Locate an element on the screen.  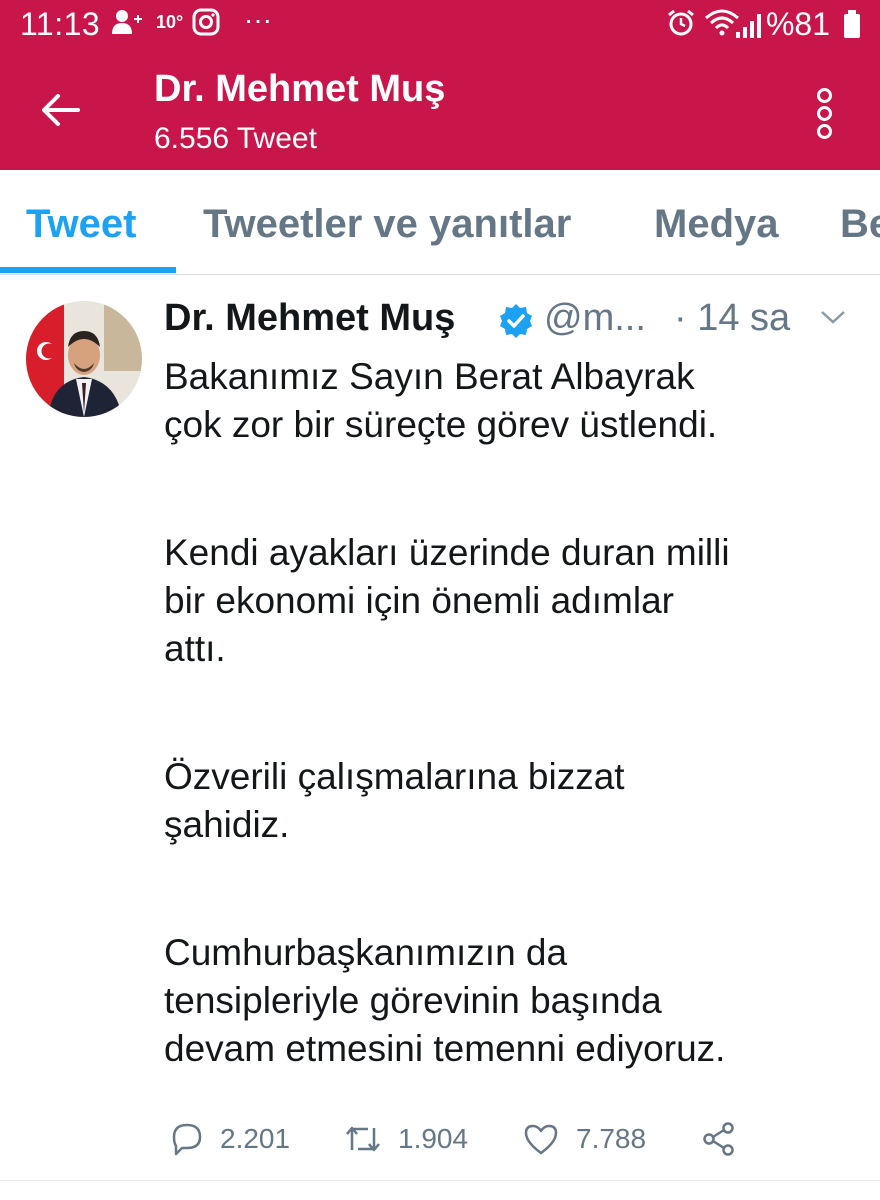
retweet-icon is located at coordinates (363, 1139).